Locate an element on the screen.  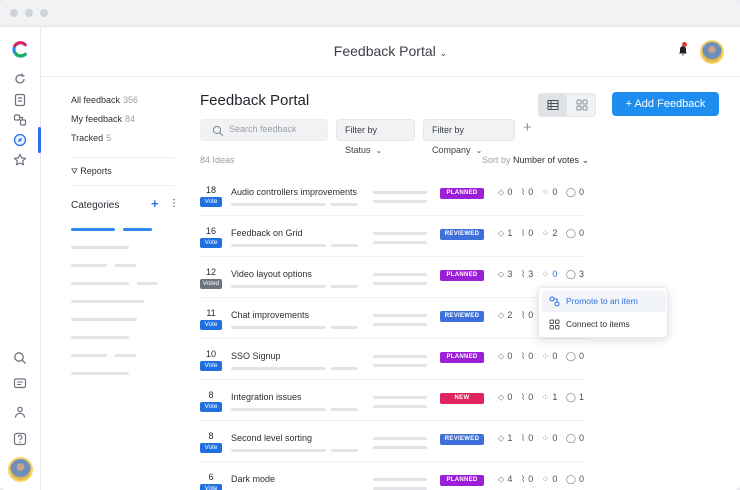
comment-count: ◯ 1 is located at coordinates (576, 397).